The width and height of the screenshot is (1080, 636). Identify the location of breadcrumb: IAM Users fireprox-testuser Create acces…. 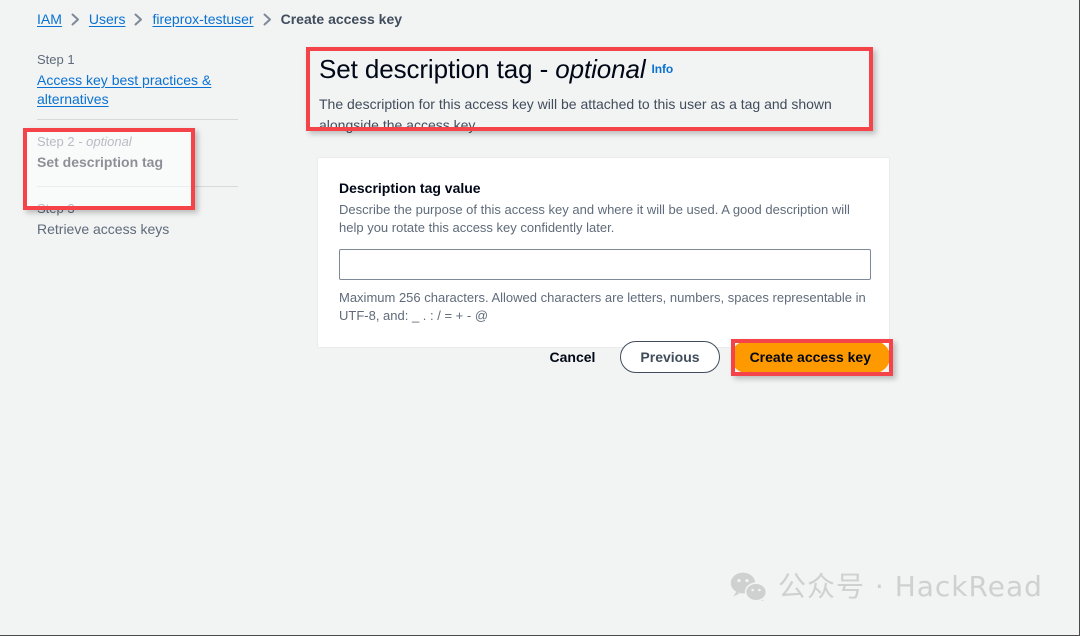
(219, 19).